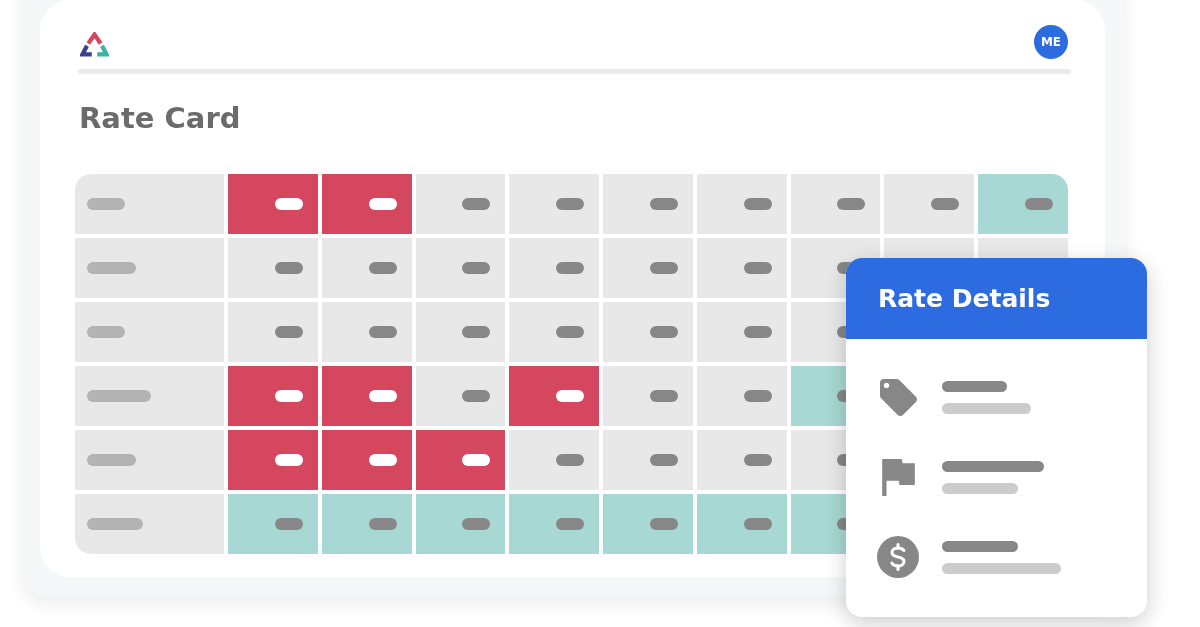 This screenshot has width=1200, height=627. Describe the element at coordinates (898, 477) in the screenshot. I see `flag-icon` at that location.